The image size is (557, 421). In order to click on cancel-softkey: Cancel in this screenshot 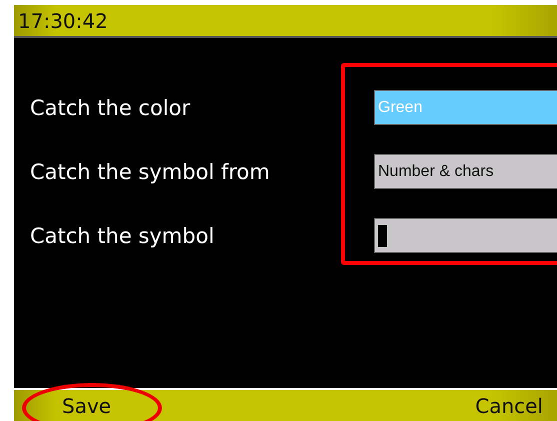, I will do `click(509, 406)`.